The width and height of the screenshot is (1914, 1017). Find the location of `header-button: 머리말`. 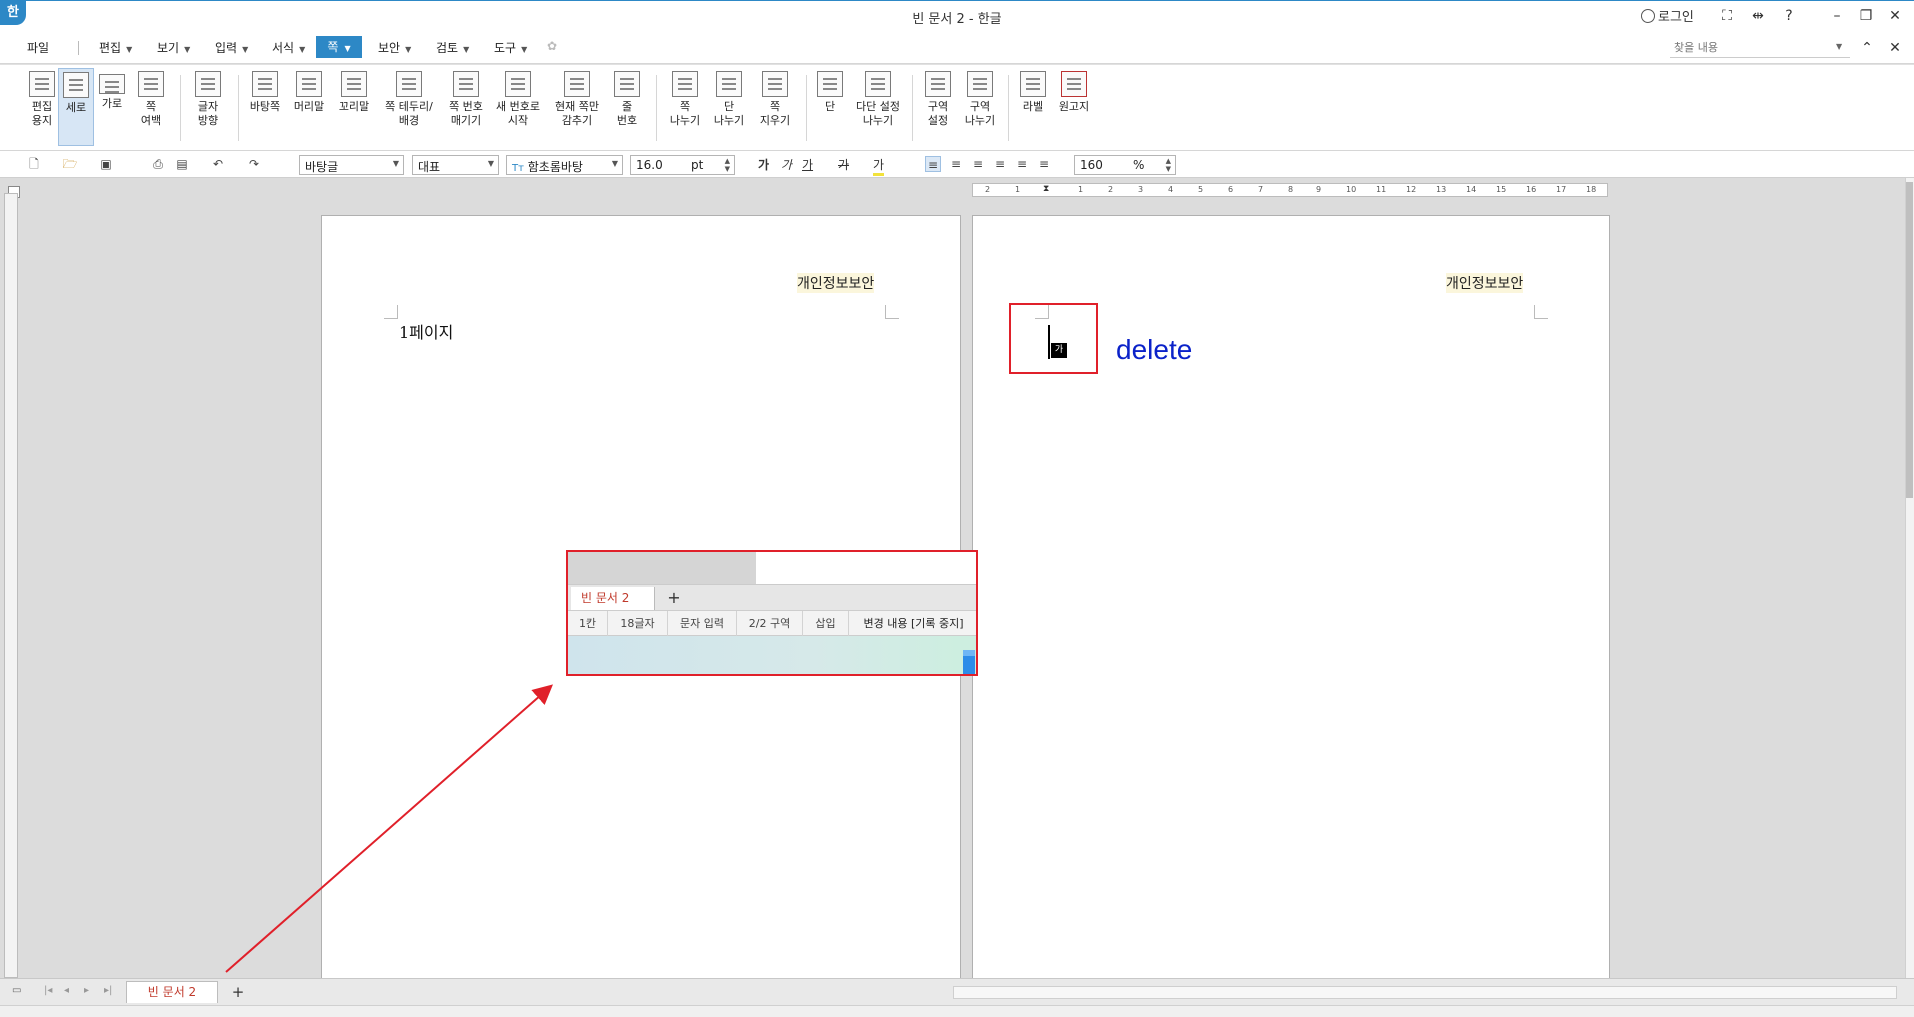

header-button: 머리말 is located at coordinates (309, 92).